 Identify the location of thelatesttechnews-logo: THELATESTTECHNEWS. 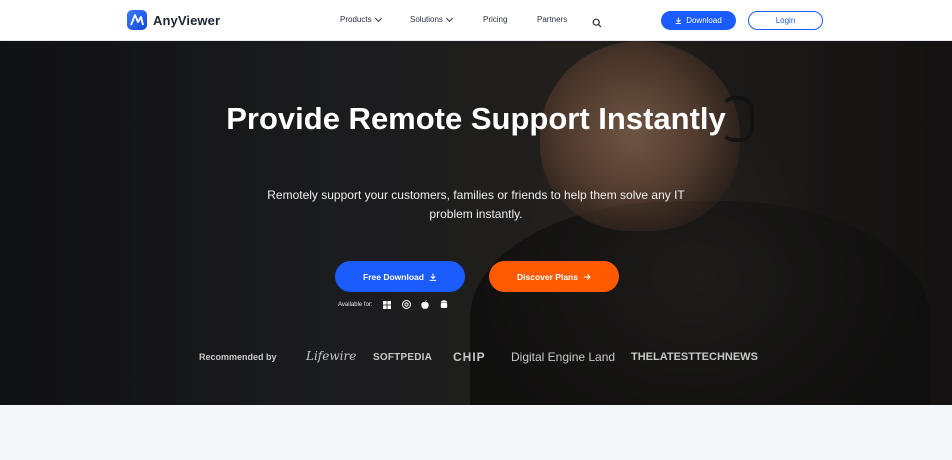
(694, 357).